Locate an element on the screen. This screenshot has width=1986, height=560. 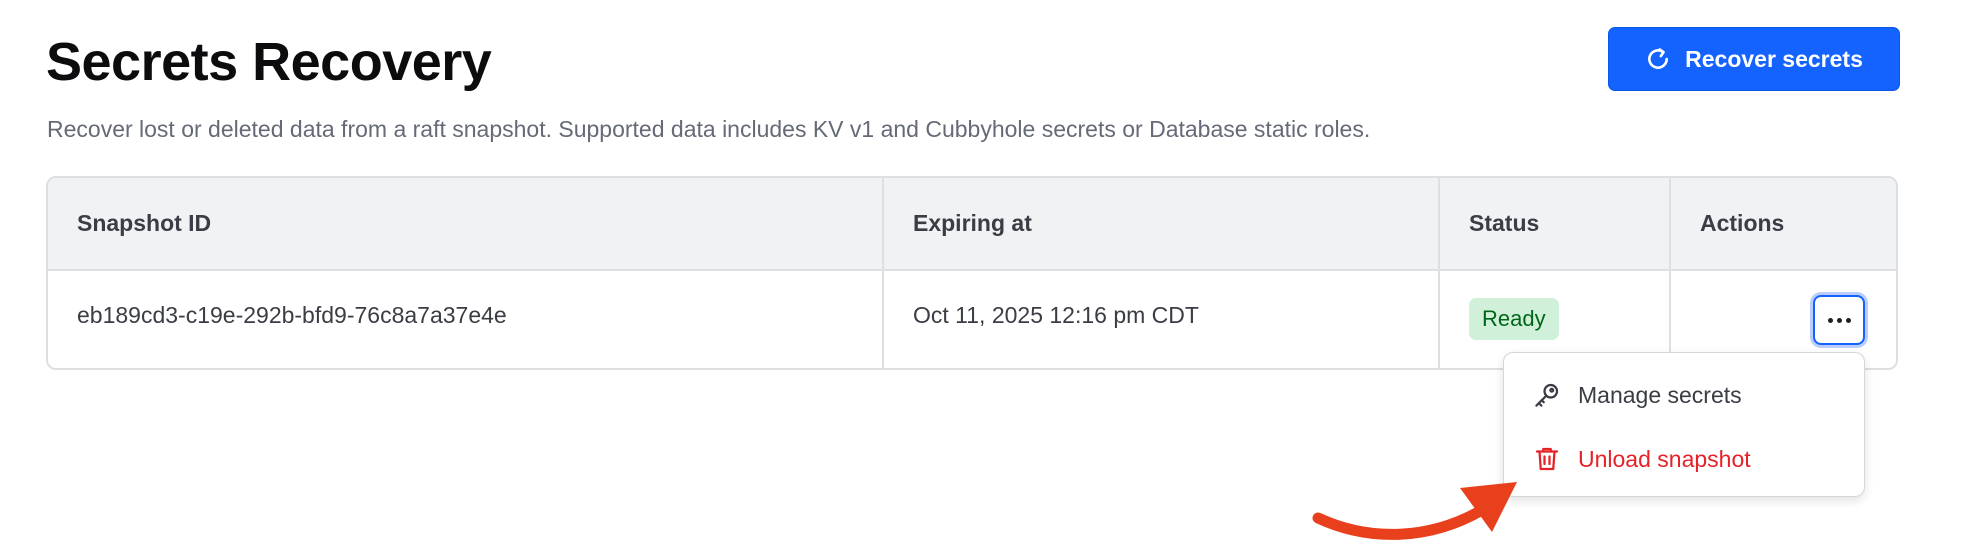
row-actions-button is located at coordinates (1839, 320).